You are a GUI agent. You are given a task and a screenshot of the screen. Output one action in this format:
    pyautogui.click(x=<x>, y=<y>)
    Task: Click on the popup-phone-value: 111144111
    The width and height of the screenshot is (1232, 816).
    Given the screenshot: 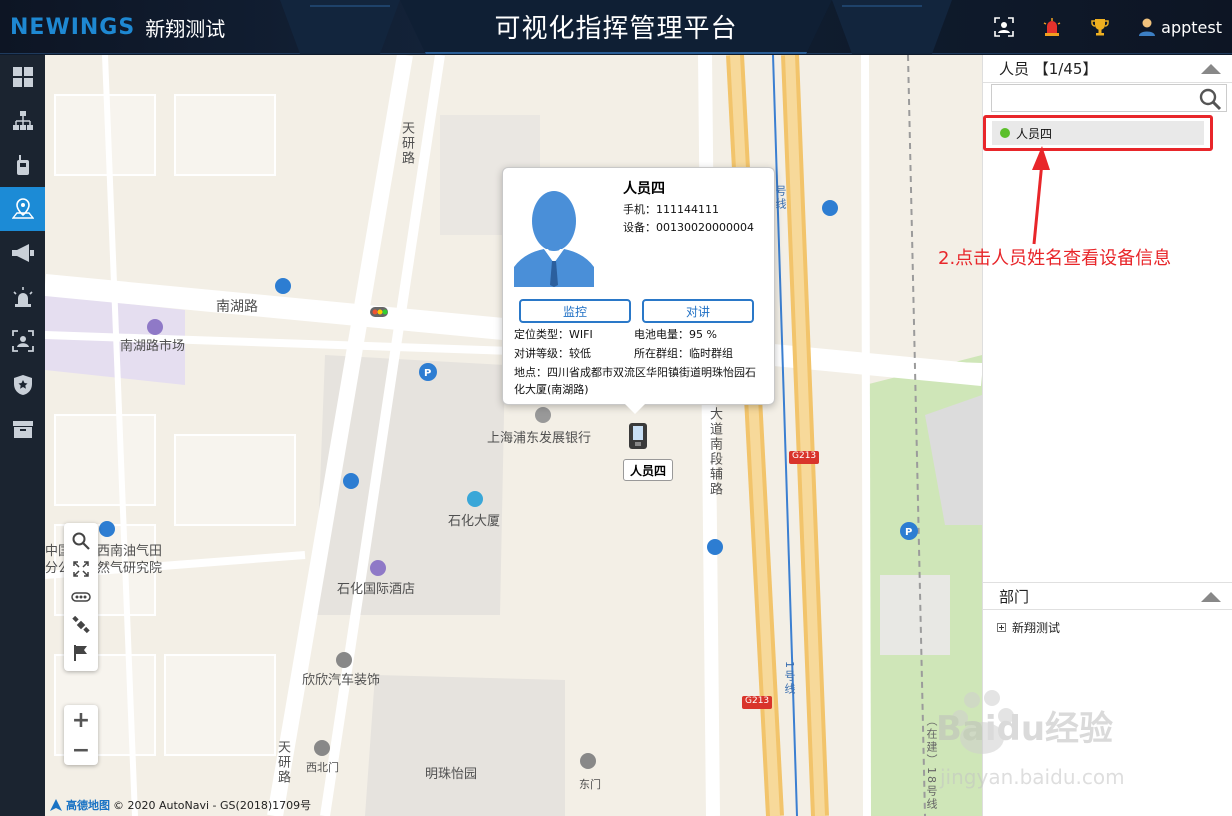 What is the action you would take?
    pyautogui.click(x=687, y=209)
    